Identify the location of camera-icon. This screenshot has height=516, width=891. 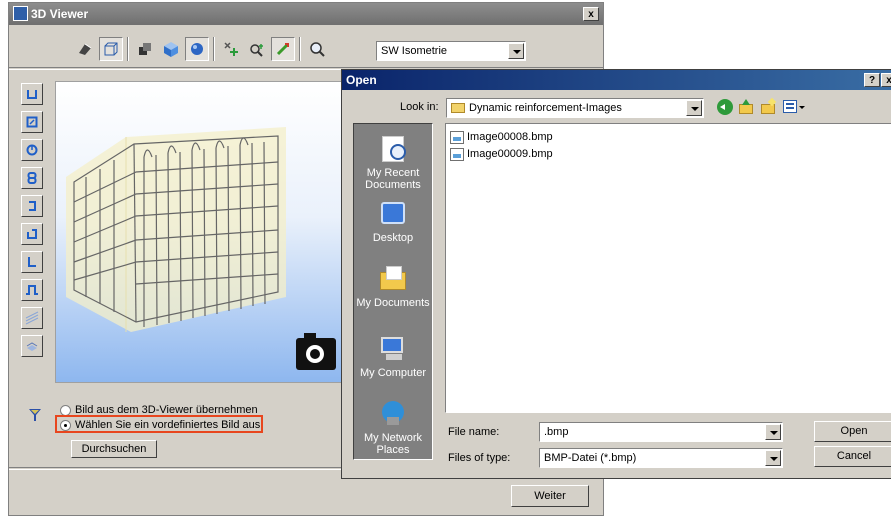
(316, 351).